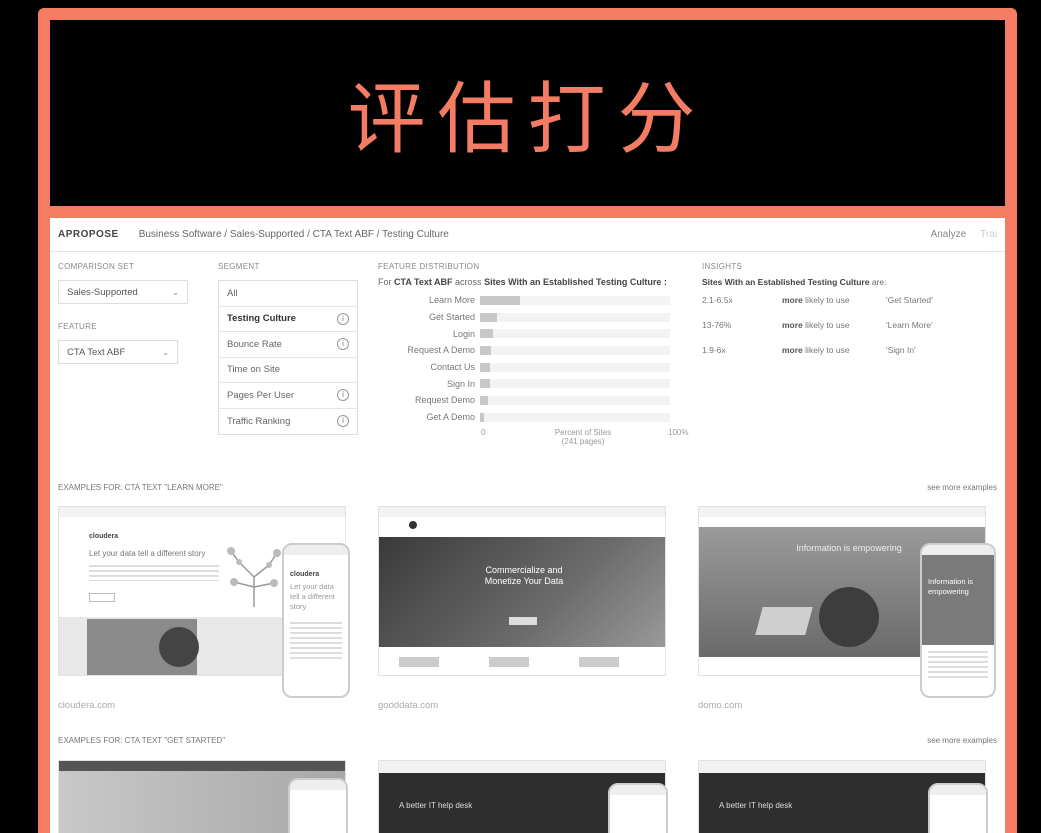  I want to click on insight-value: 13-76%, so click(717, 325).